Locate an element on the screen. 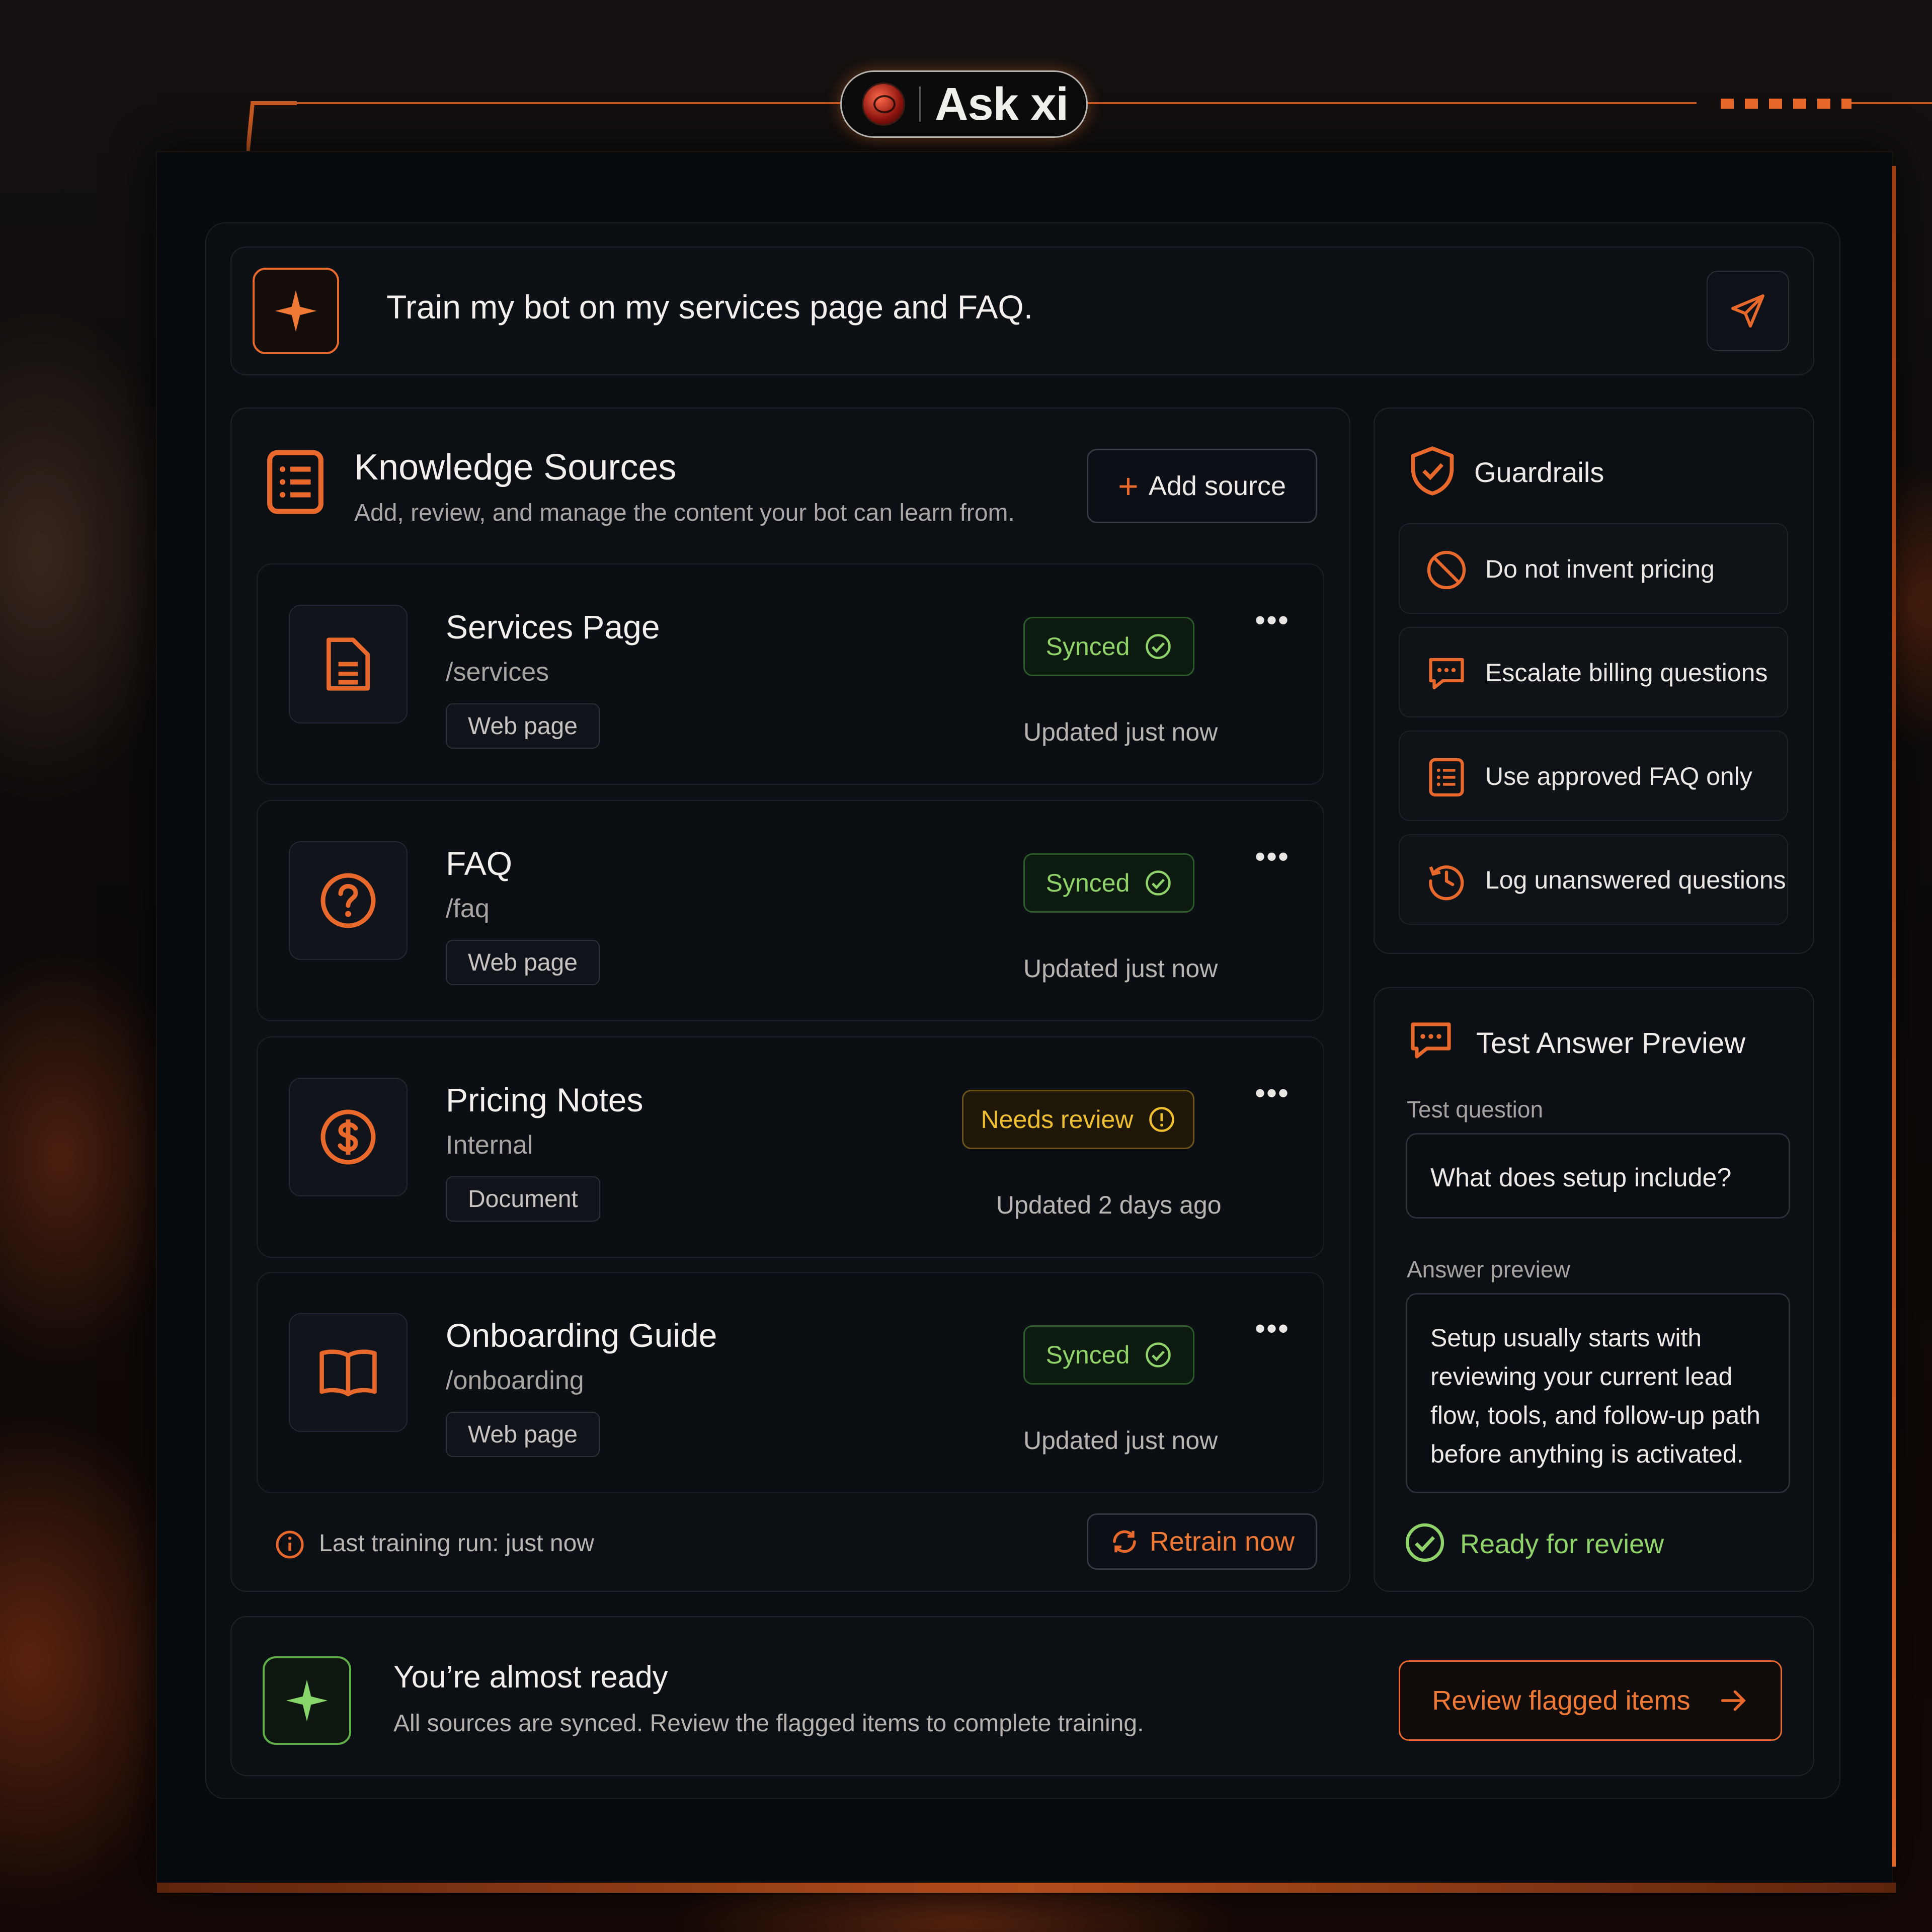 This screenshot has width=1932, height=1932. app-logo: Ask xi is located at coordinates (964, 104).